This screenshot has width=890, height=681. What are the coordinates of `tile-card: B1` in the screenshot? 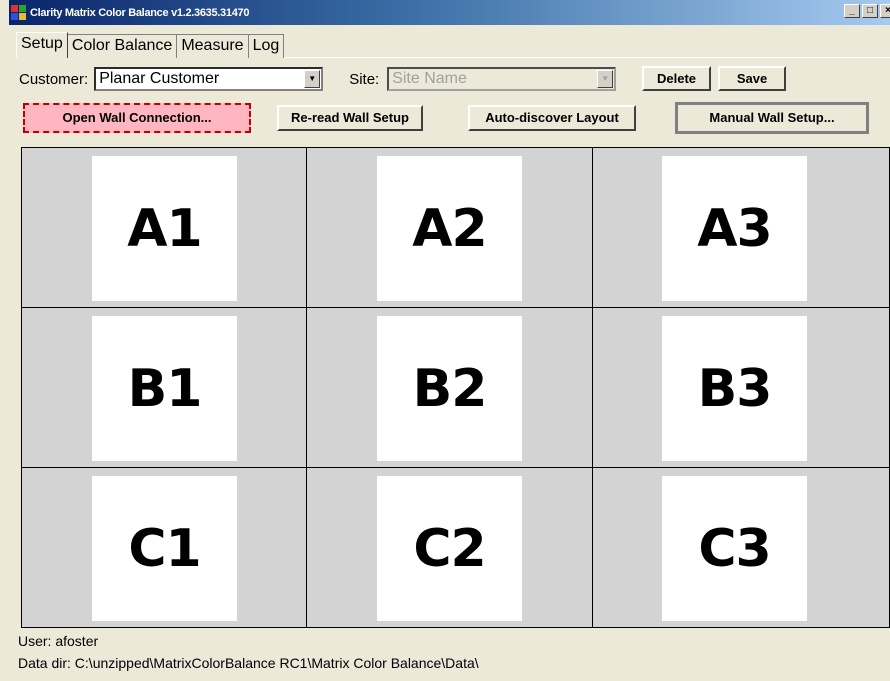 It's located at (164, 388).